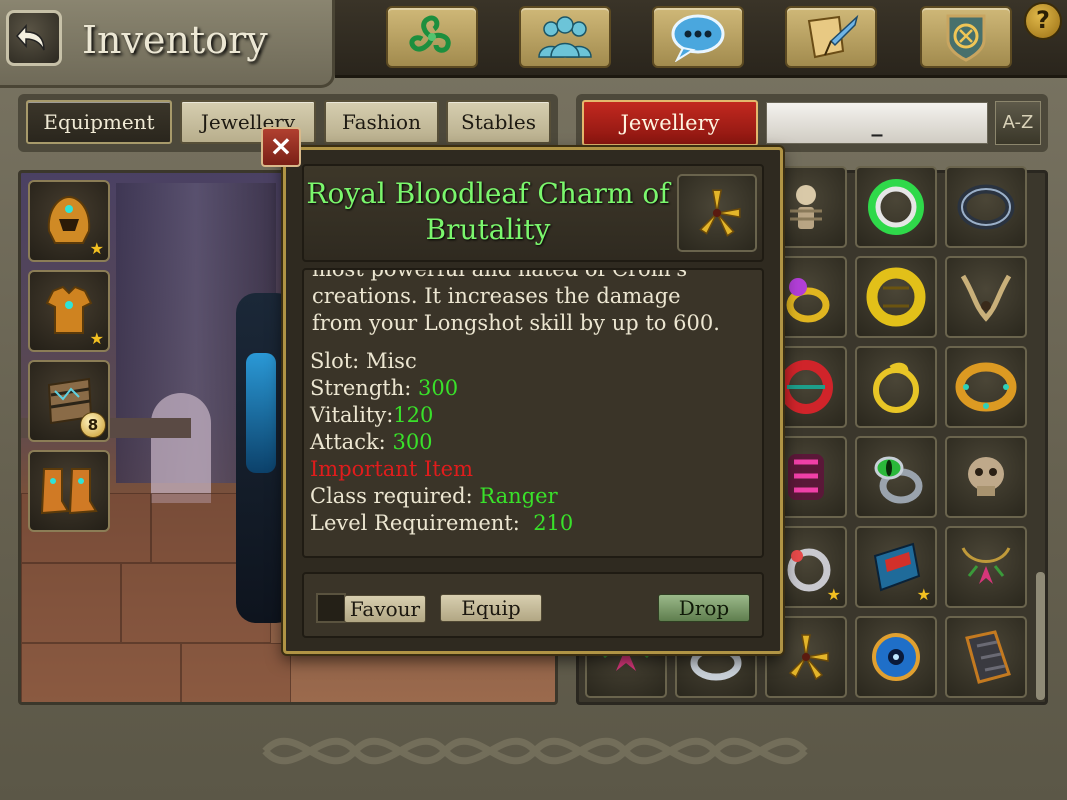 The image size is (1067, 800). What do you see at coordinates (392, 469) in the screenshot?
I see `important-item-label: Important Item` at bounding box center [392, 469].